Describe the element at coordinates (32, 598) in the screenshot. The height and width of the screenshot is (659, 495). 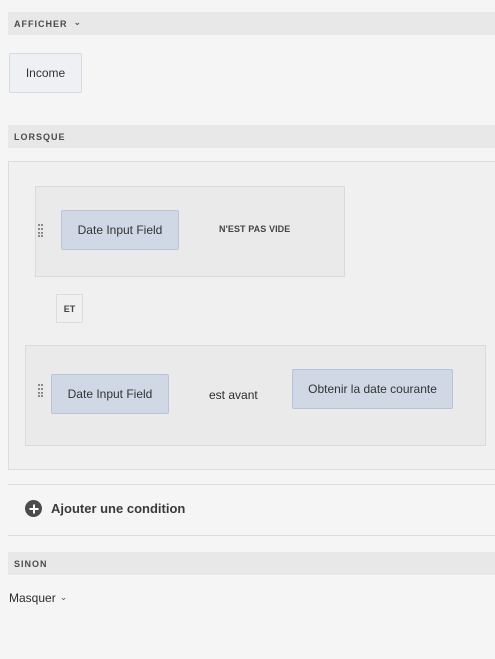
I see `else-action-label: Masquer` at that location.